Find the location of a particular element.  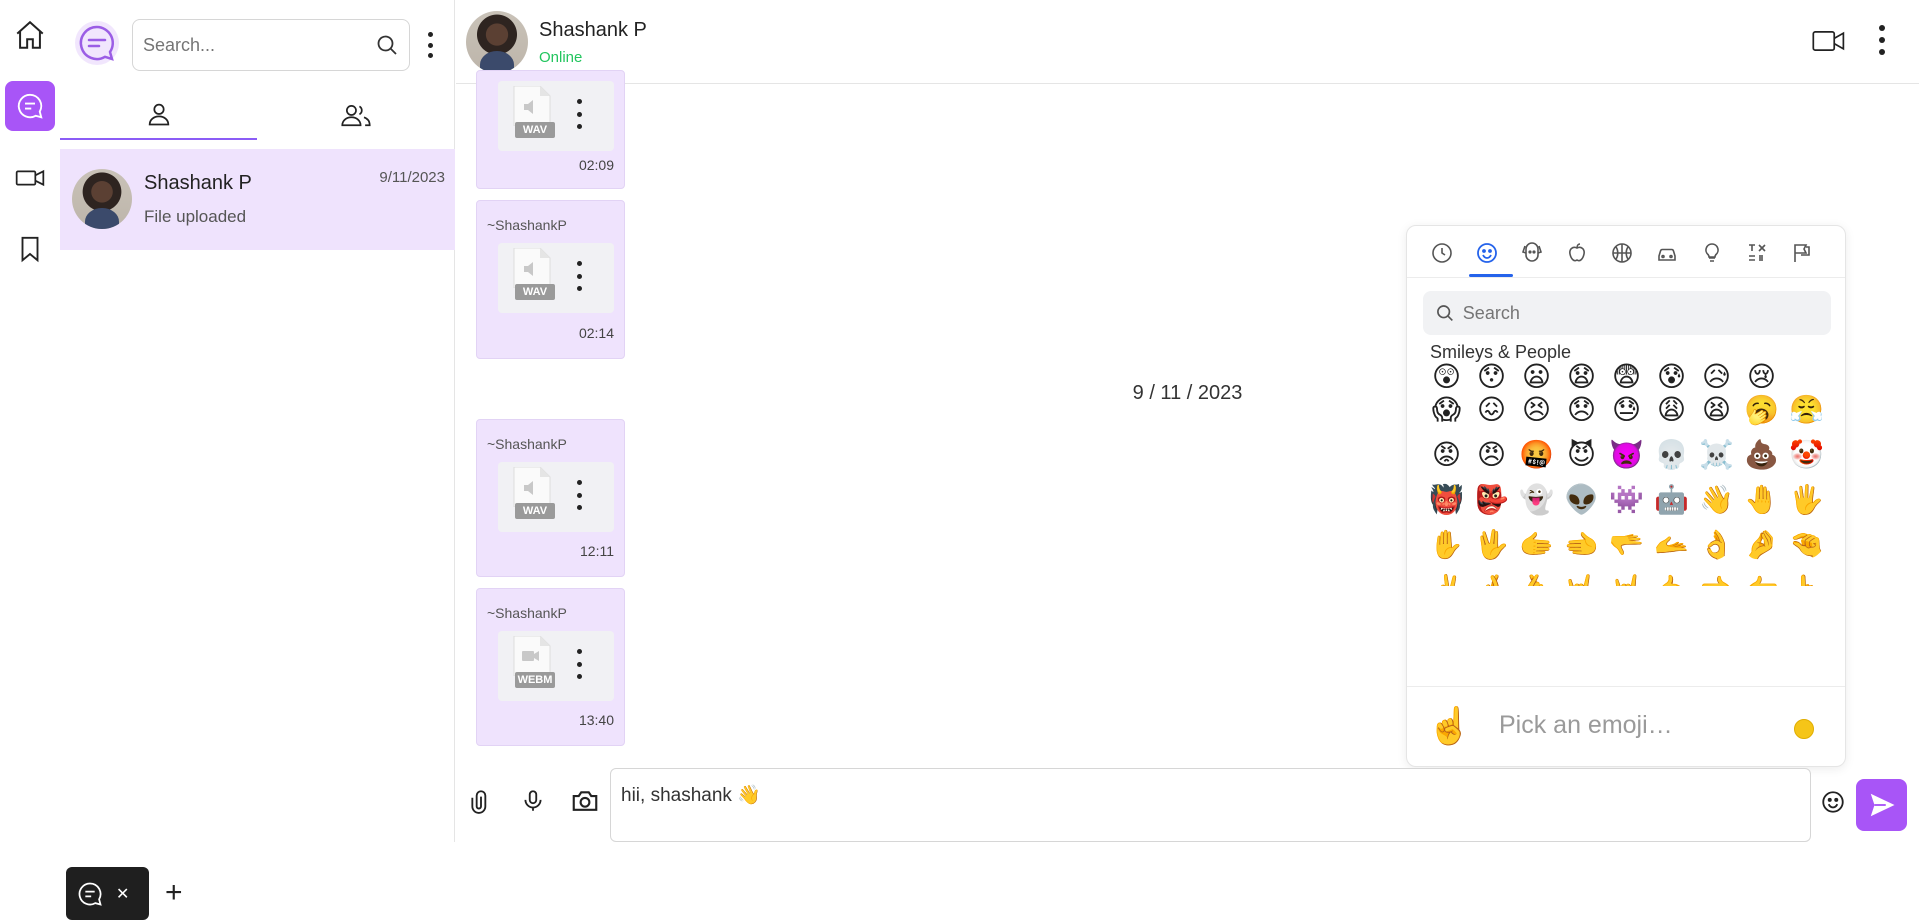

send-button is located at coordinates (1881, 805).